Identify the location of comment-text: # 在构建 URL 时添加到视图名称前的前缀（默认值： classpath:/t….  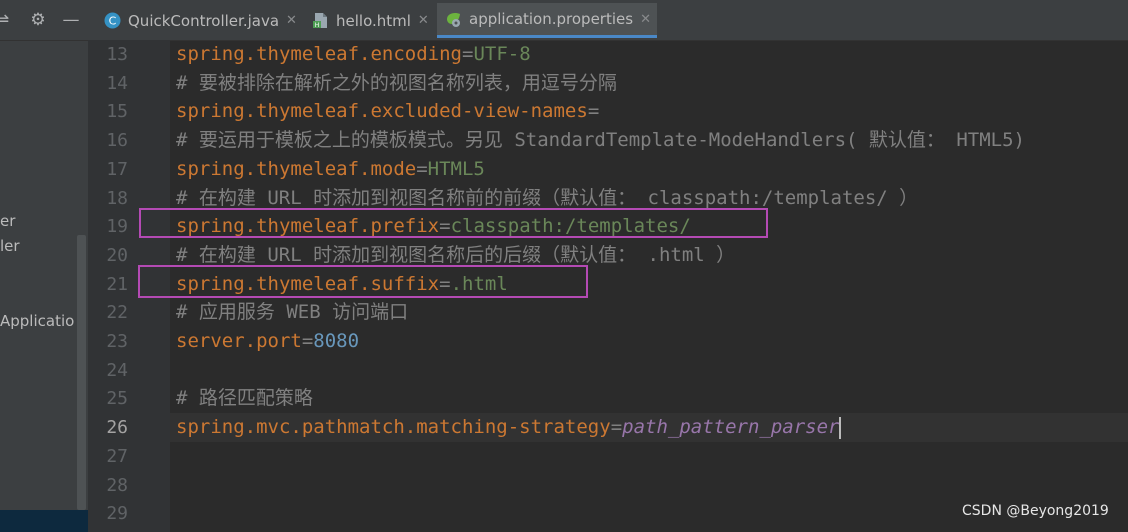
(547, 198).